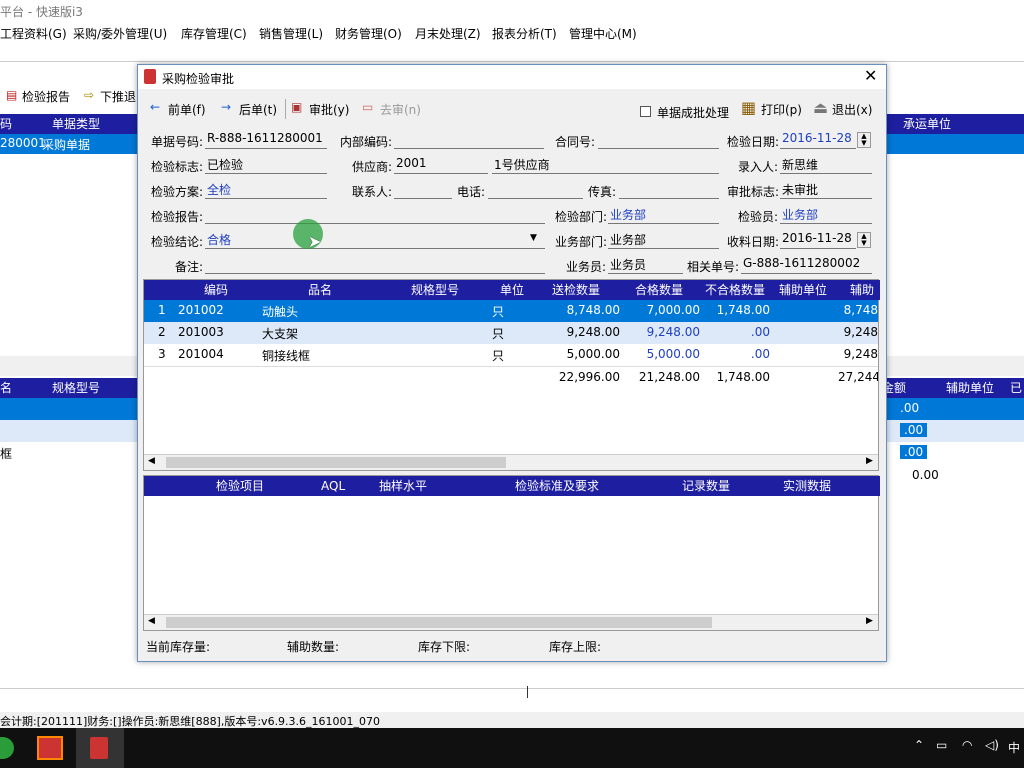 The image size is (1024, 768). Describe the element at coordinates (266, 190) in the screenshot. I see `plan-field: 全检` at that location.